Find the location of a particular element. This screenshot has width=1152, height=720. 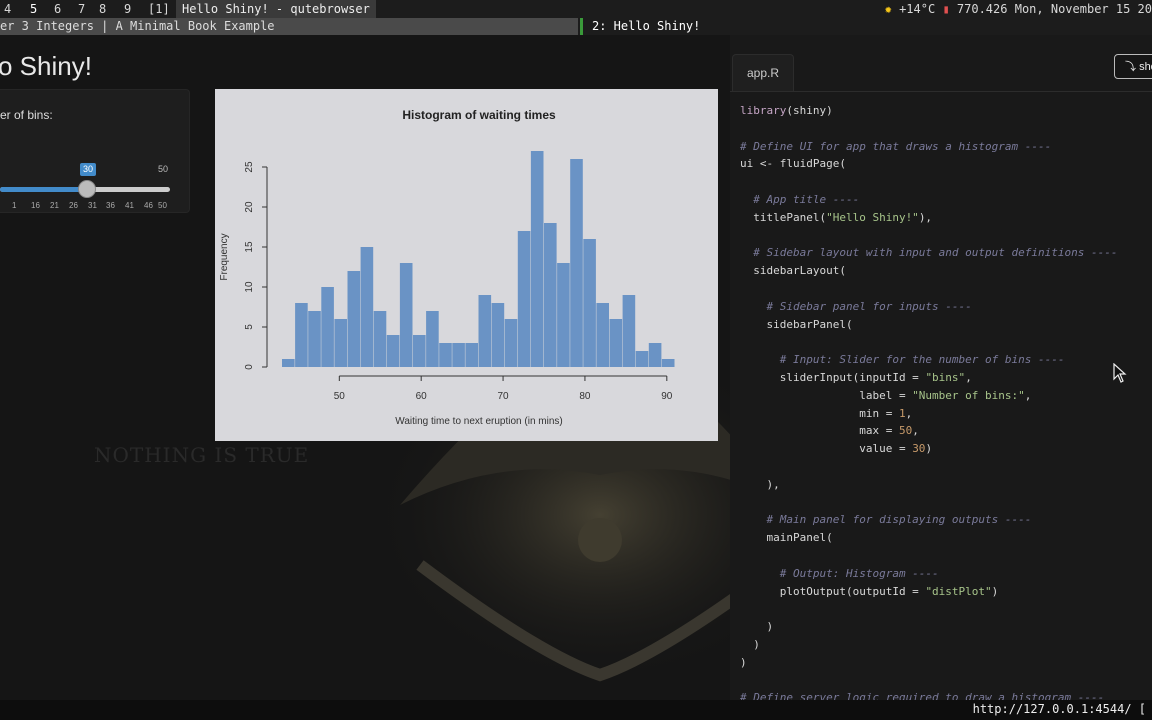

slider-tick-label: 31 is located at coordinates (92, 205).